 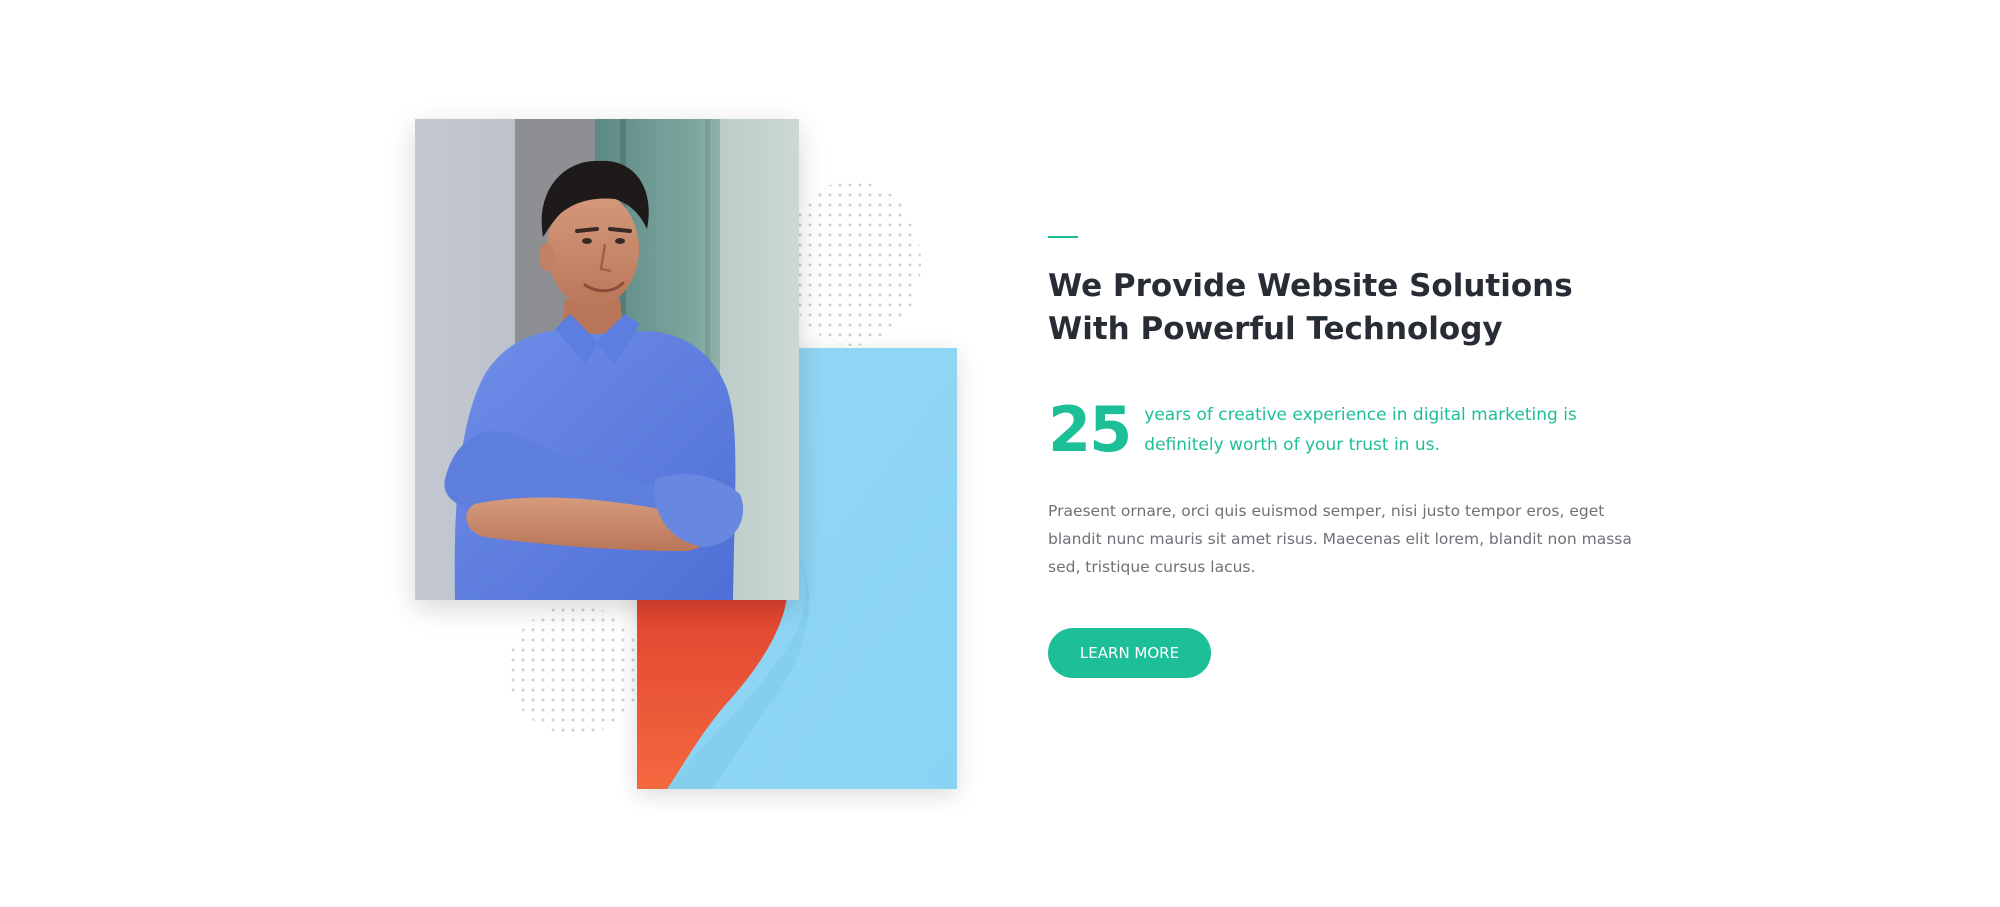 What do you see at coordinates (576, 670) in the screenshot?
I see `dot-pattern-decoration-bottom` at bounding box center [576, 670].